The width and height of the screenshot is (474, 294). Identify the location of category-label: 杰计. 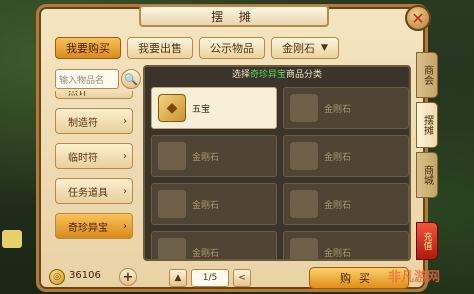
(78, 94).